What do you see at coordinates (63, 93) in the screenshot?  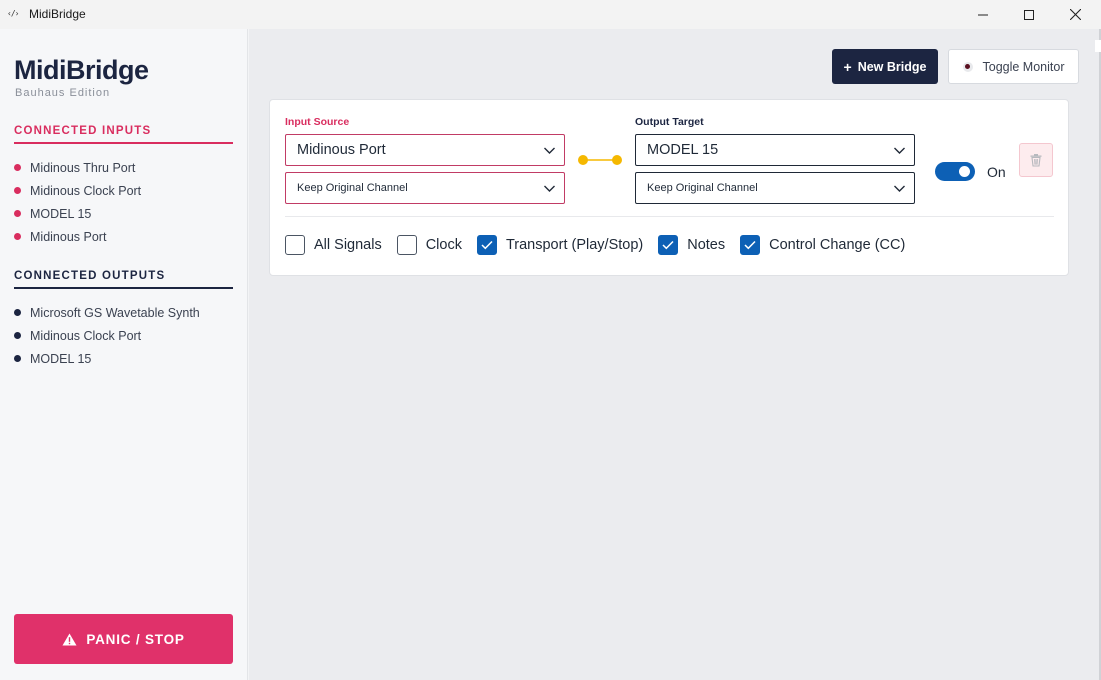 I see `brand-subtitle: Bauhaus Edition` at bounding box center [63, 93].